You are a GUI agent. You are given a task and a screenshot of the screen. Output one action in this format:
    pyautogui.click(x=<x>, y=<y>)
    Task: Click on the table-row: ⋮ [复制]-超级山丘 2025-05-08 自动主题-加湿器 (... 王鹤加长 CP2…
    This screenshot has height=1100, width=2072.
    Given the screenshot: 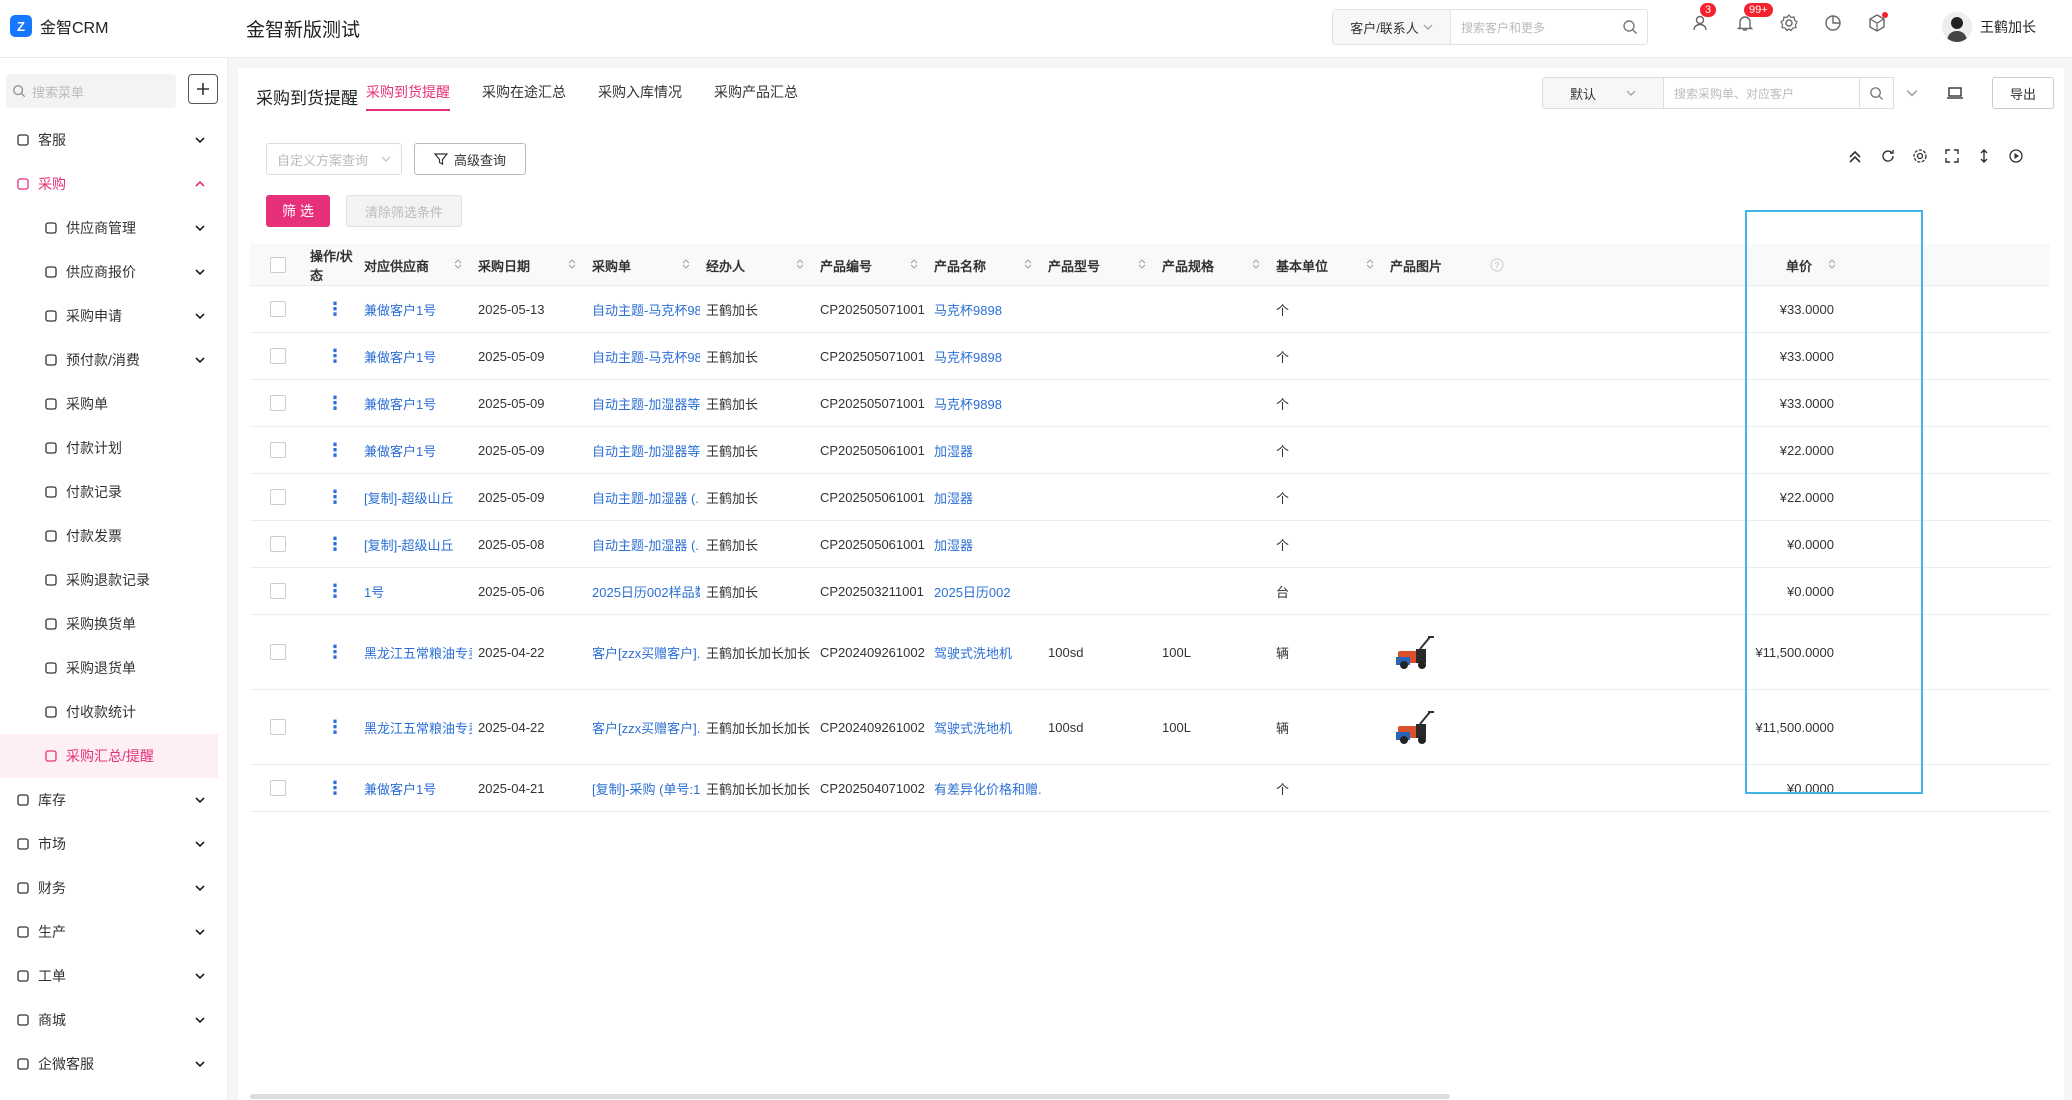 What is the action you would take?
    pyautogui.click(x=1150, y=544)
    